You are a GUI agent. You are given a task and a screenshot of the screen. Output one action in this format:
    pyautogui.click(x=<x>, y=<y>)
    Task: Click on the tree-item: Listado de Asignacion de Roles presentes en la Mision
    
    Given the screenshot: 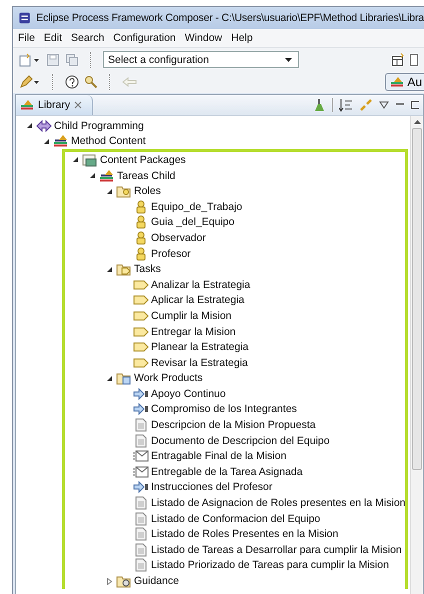 What is the action you would take?
    pyautogui.click(x=278, y=503)
    